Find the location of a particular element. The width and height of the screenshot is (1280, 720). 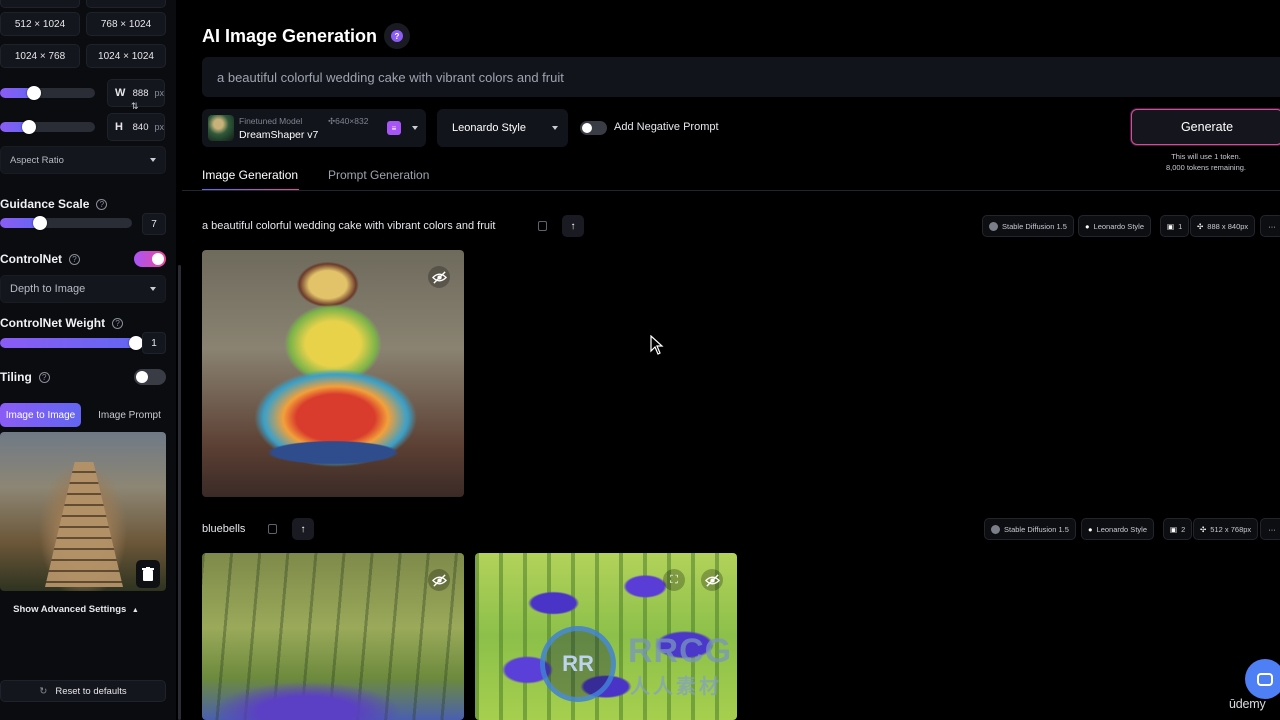

chat-icon is located at coordinates (1265, 679).